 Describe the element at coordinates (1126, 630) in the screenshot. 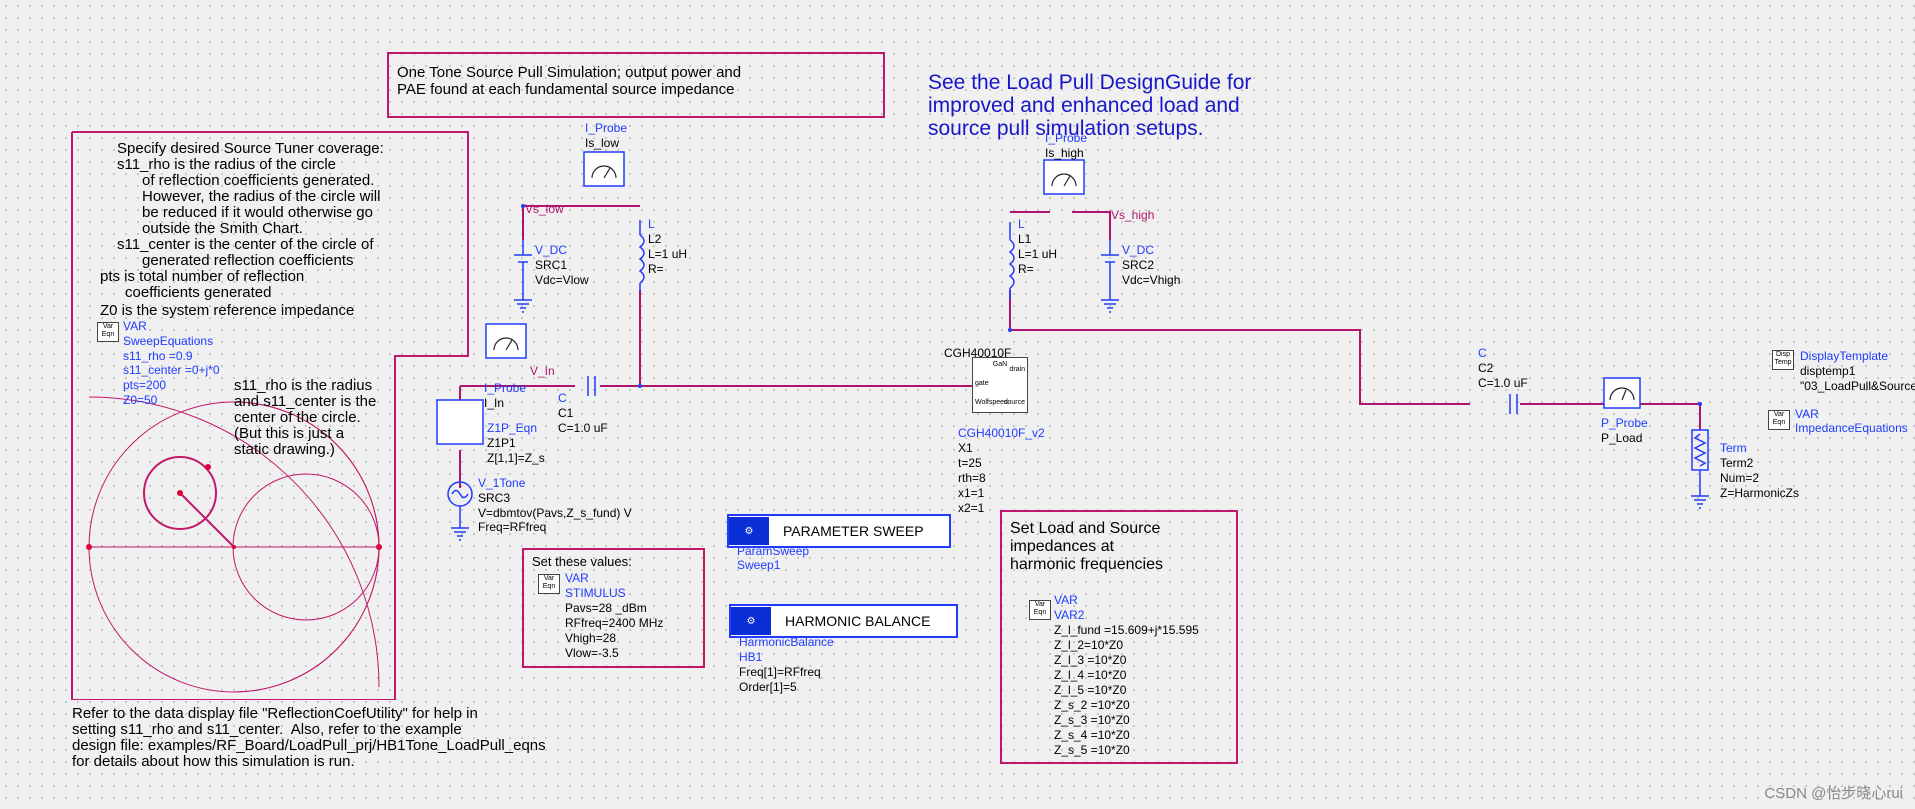

I see `var2-param-0: Z_l_fund =15.609+j*15.595` at that location.